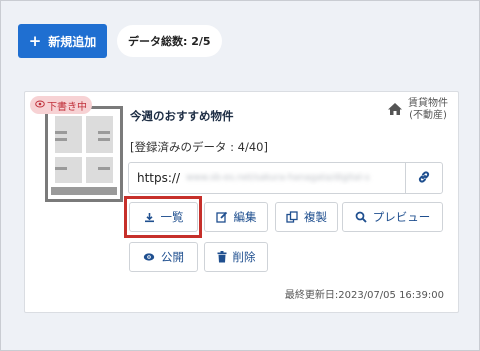 The width and height of the screenshot is (480, 351). I want to click on delete-button: 削除, so click(236, 257).